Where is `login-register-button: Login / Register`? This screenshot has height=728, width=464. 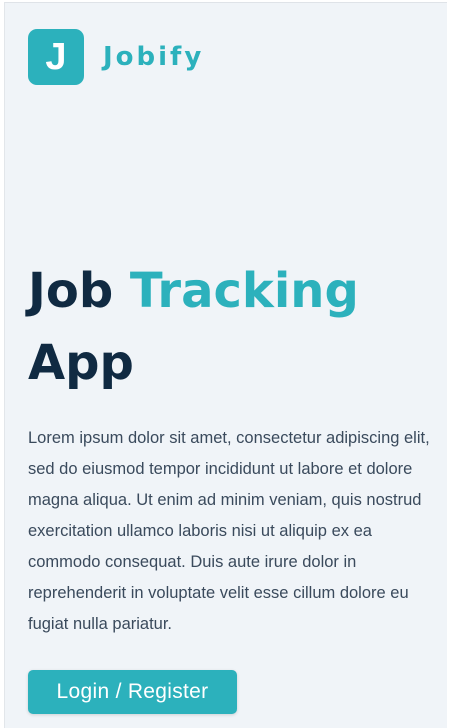 login-register-button: Login / Register is located at coordinates (132, 692).